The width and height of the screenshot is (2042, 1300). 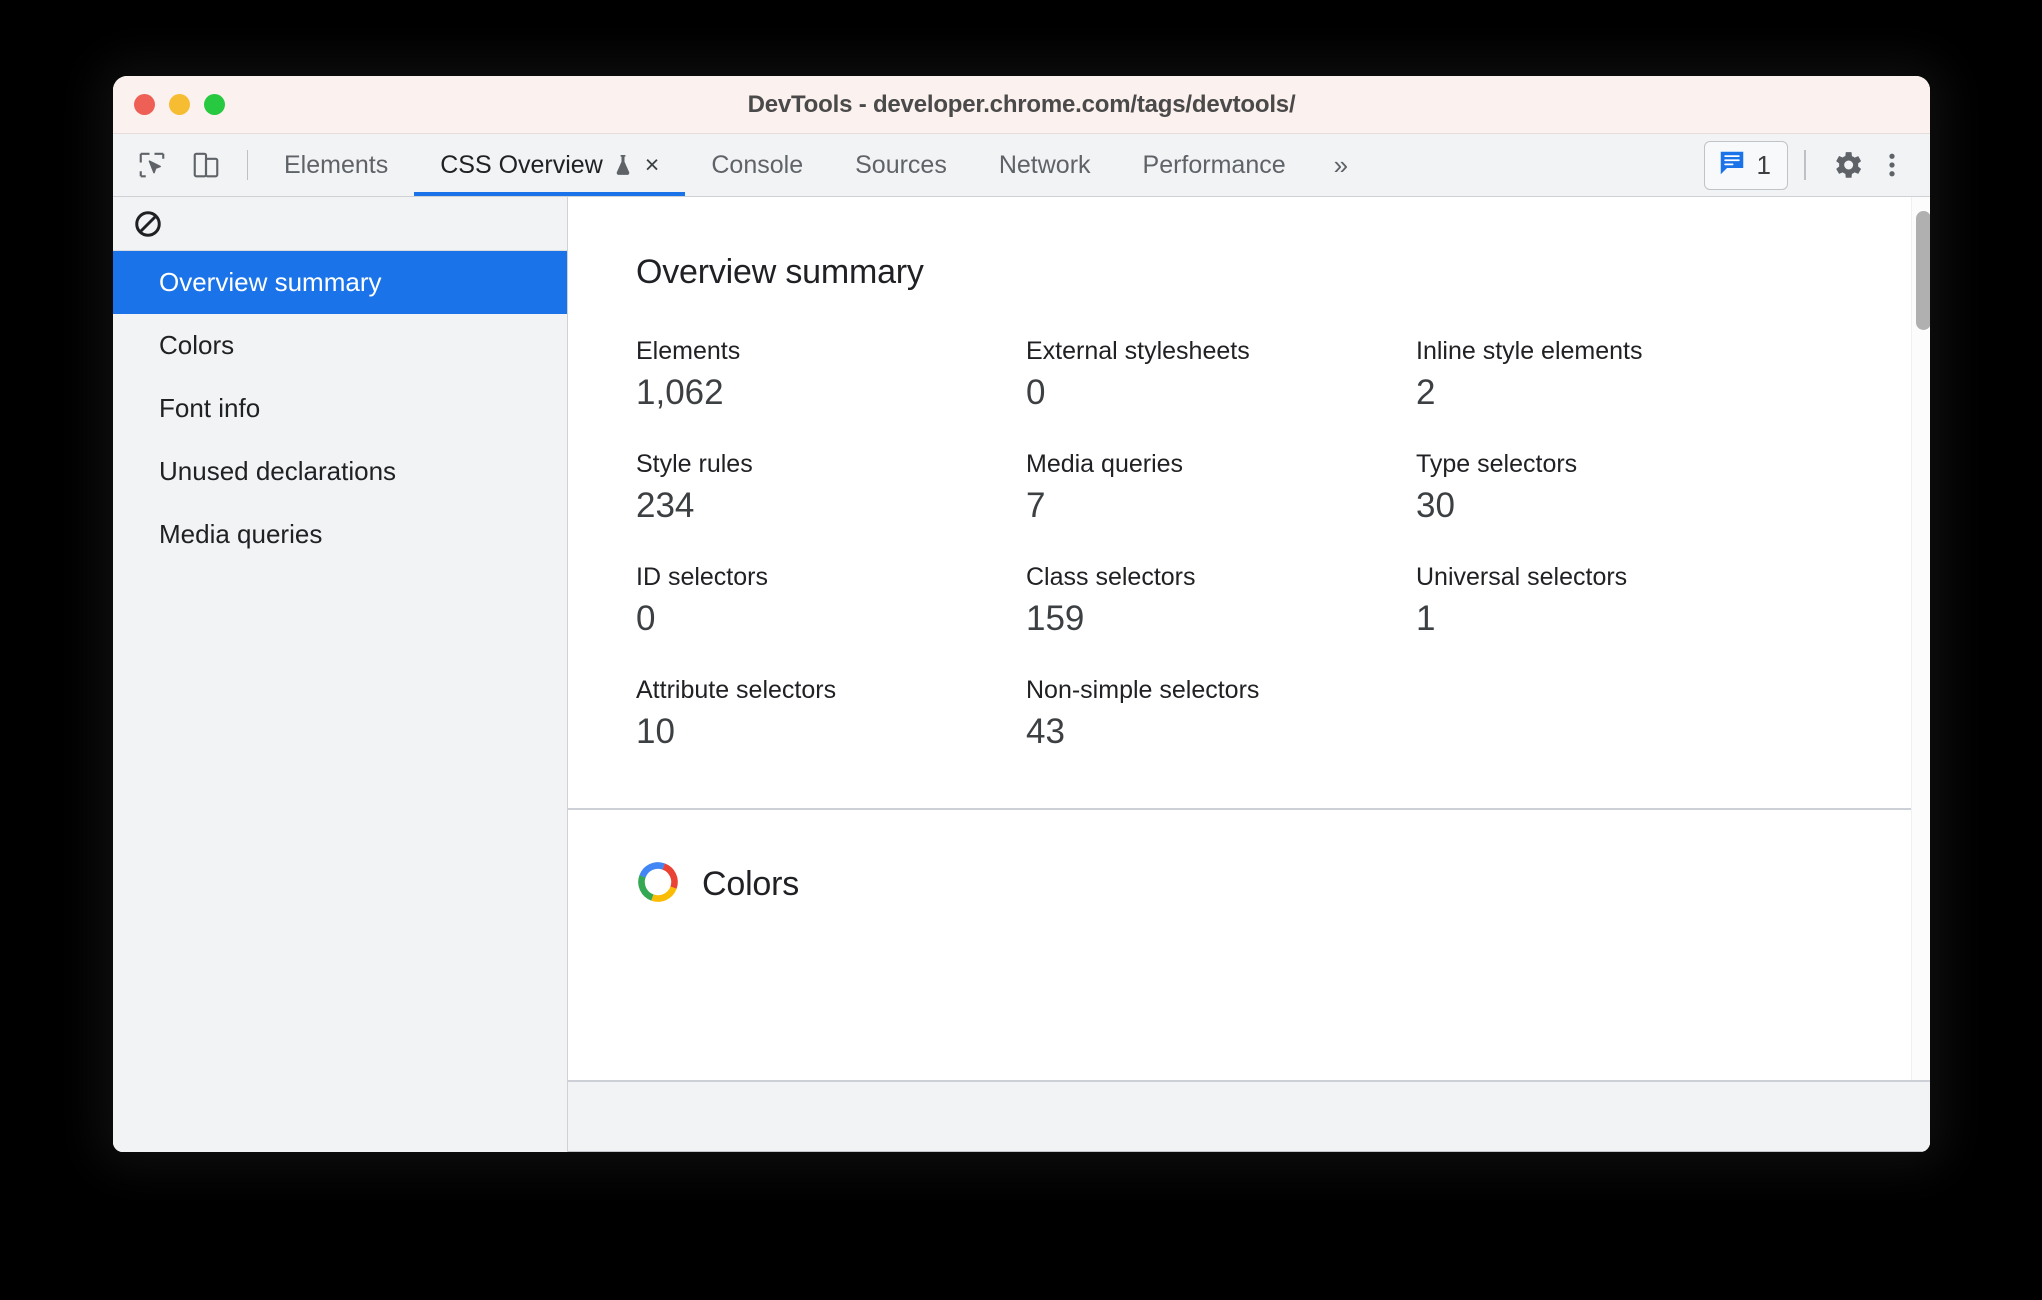 I want to click on colors-section-header: Colors, so click(x=1249, y=883).